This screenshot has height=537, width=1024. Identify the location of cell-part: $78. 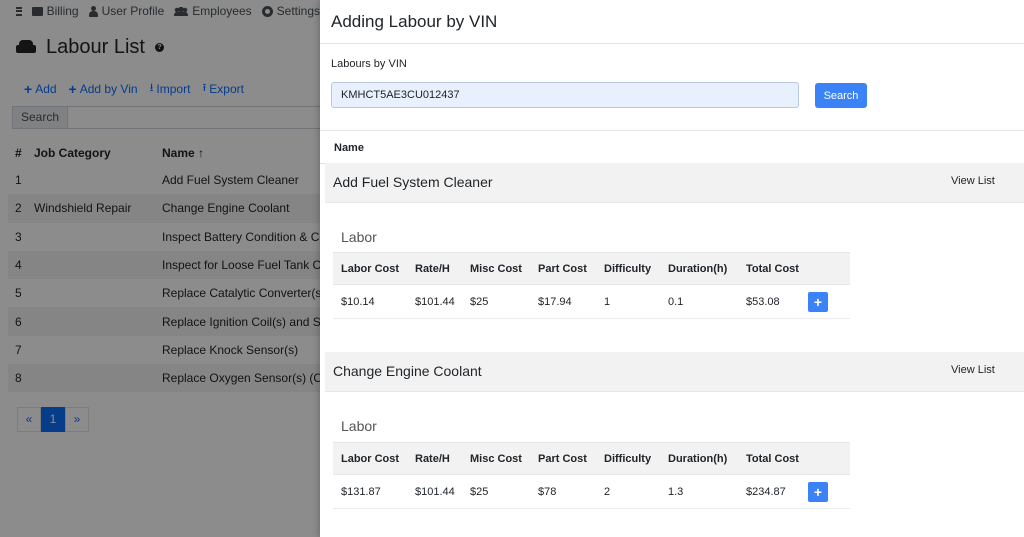
(547, 491).